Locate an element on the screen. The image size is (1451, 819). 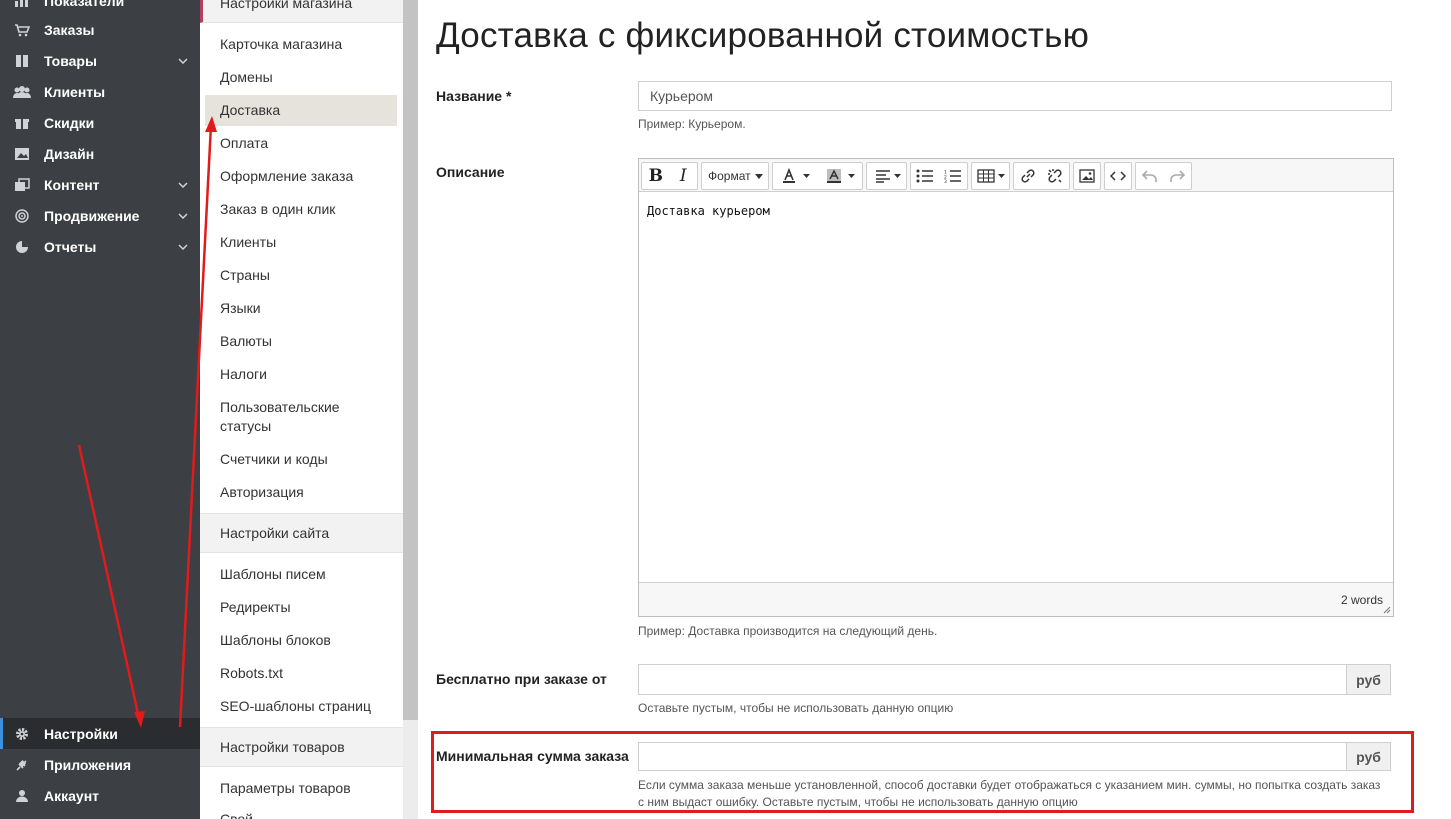
annotation-arrow-down-head is located at coordinates (139, 719).